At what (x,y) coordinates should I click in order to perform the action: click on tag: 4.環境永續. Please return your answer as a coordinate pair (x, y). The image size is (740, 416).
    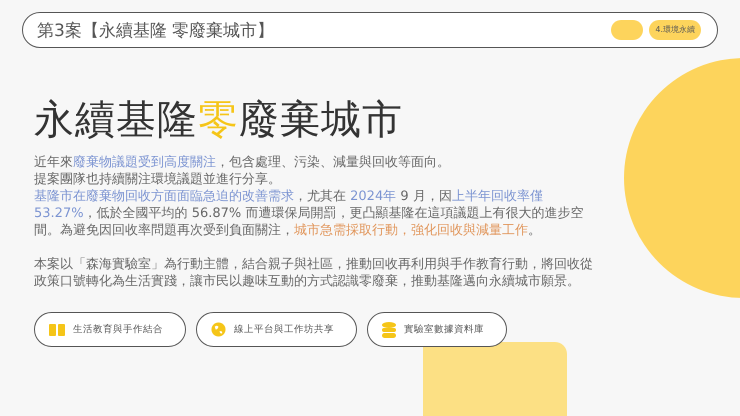
    Looking at the image, I should click on (675, 30).